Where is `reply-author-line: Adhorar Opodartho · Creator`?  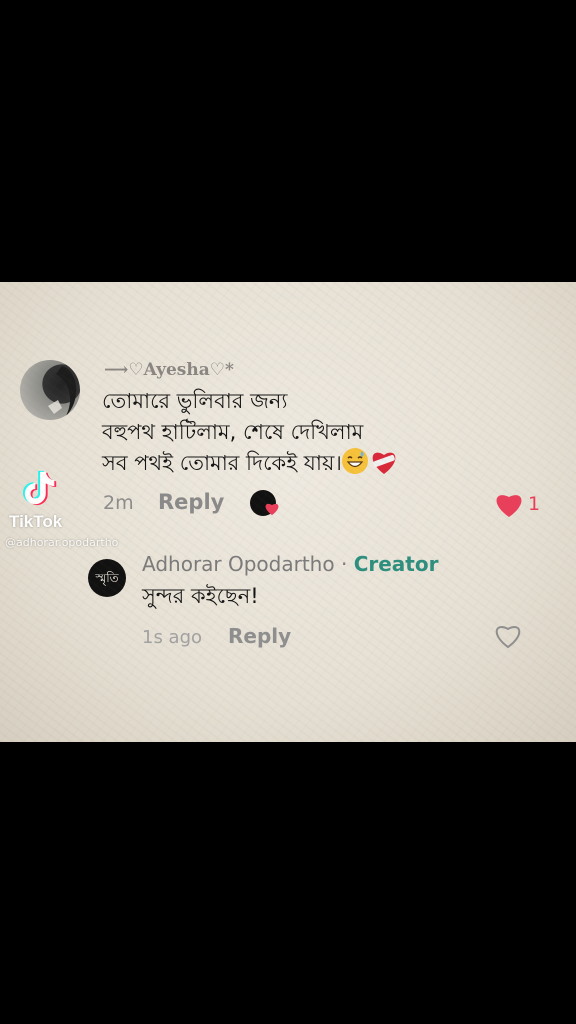 reply-author-line: Adhorar Opodartho · Creator is located at coordinates (290, 564).